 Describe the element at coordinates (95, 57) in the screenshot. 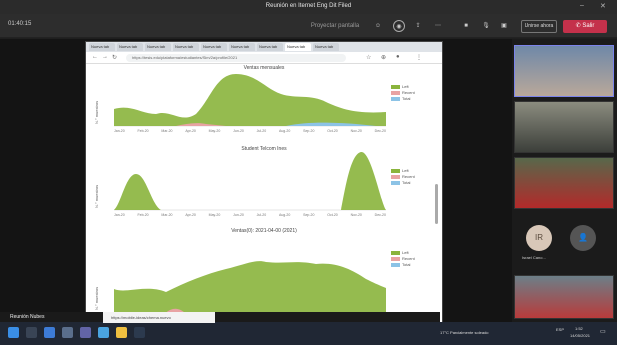

I see `back-icon: ←` at that location.